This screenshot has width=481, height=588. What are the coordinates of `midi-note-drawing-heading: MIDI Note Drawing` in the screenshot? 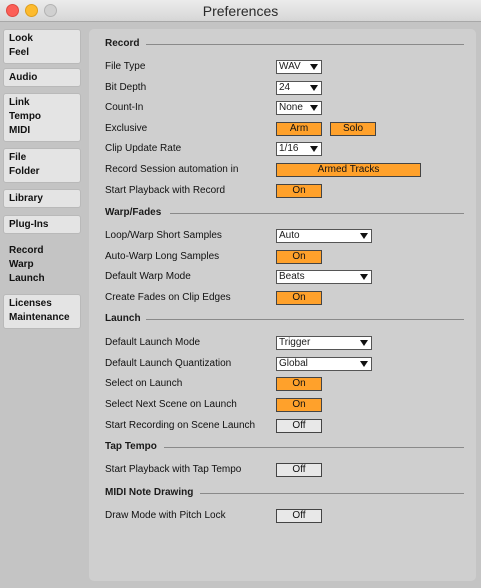 It's located at (149, 492).